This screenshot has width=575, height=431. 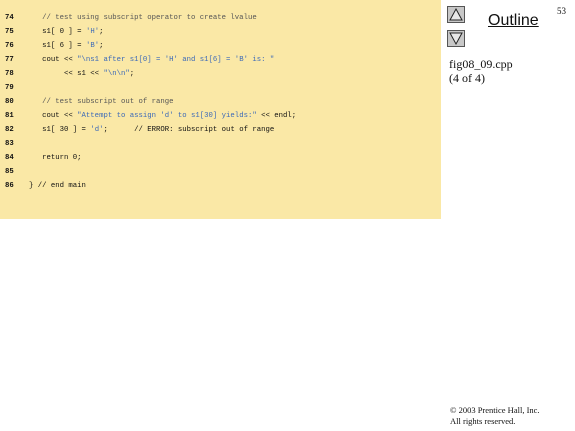 I want to click on line-number: 85, so click(x=9, y=172).